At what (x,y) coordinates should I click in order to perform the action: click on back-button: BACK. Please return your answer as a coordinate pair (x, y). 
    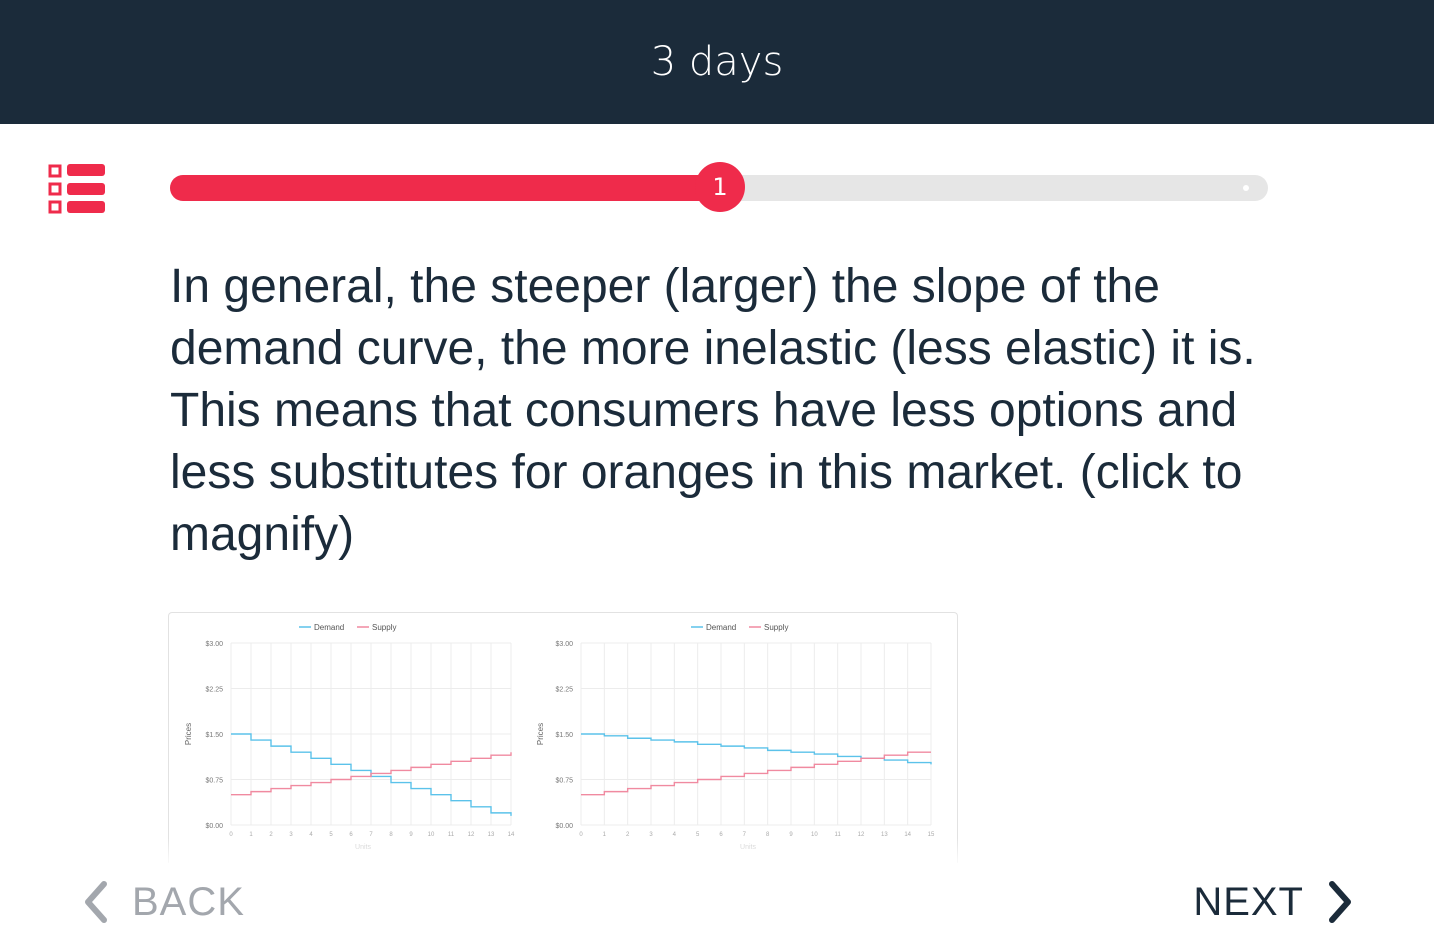
    Looking at the image, I should click on (162, 902).